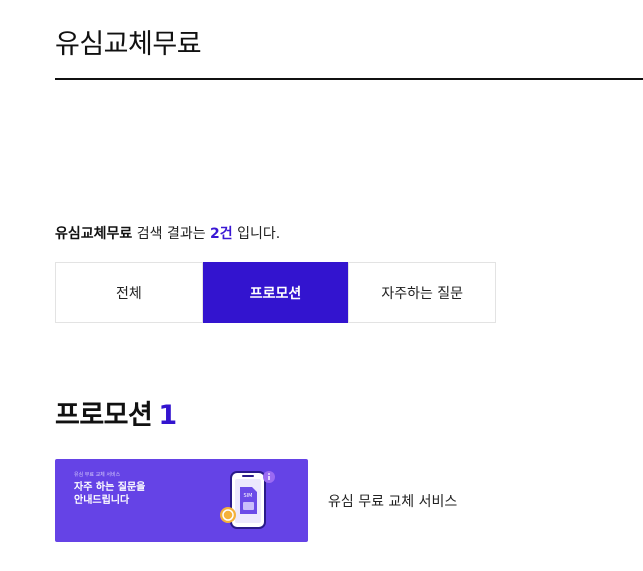 The height and width of the screenshot is (571, 643). I want to click on search-result-summary: 유심교체무료 검색 결과는 2건 입니다., so click(167, 233).